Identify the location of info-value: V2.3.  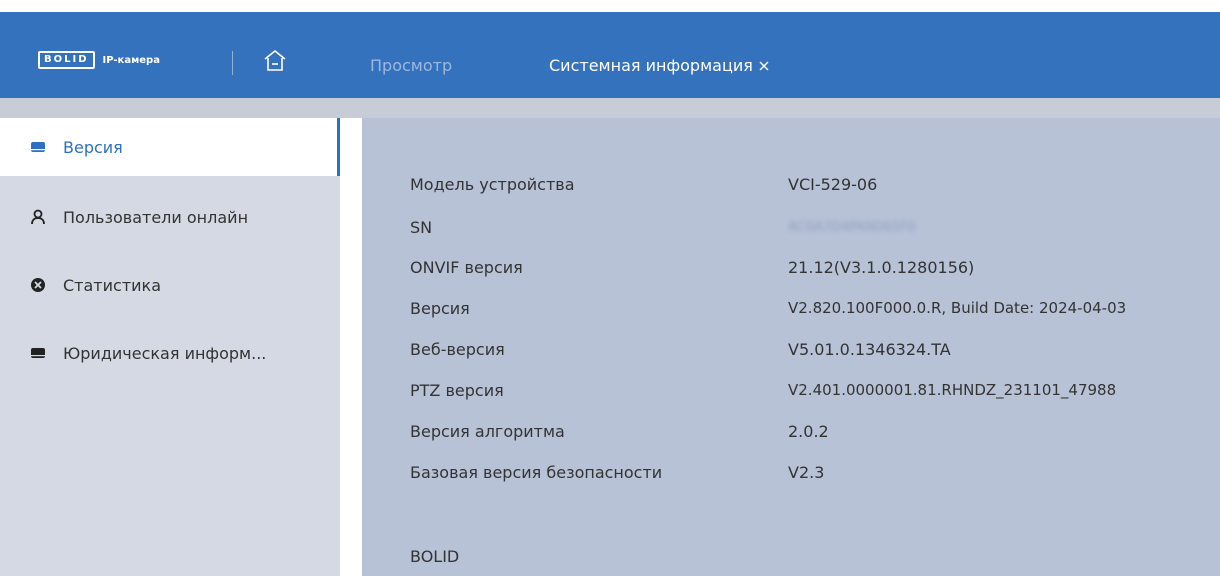
(806, 472).